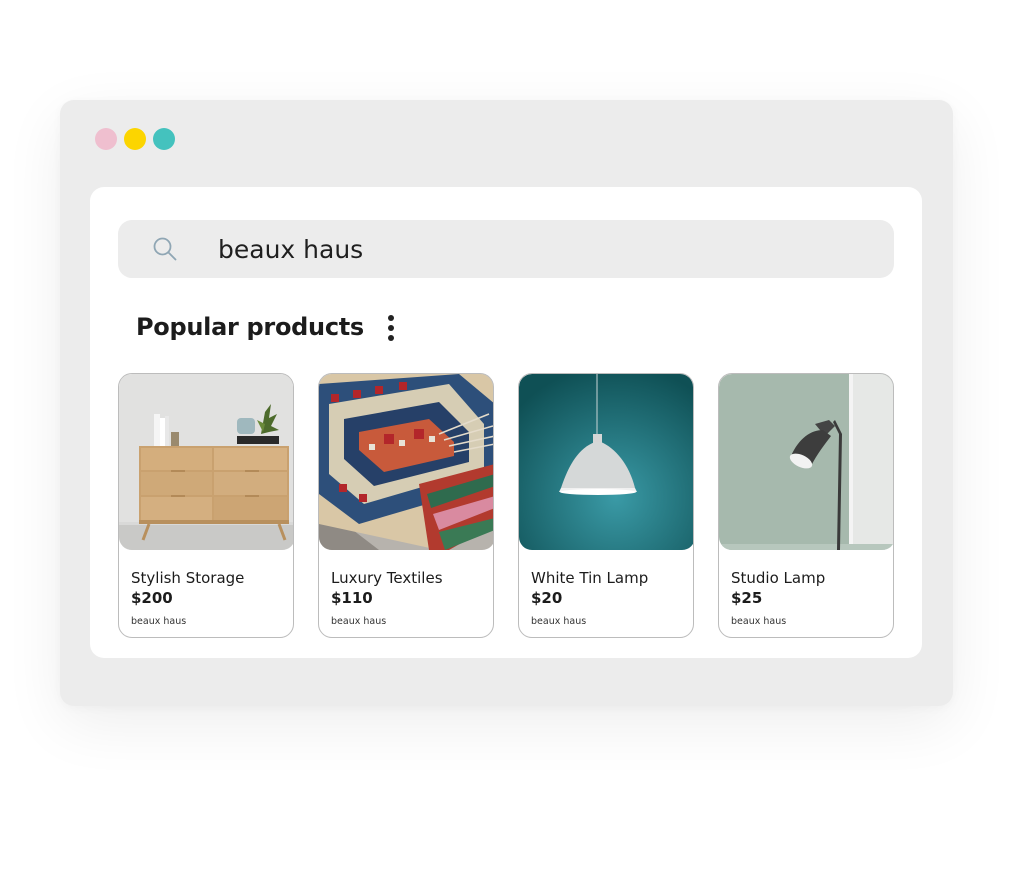 The image size is (1024, 883). Describe the element at coordinates (165, 249) in the screenshot. I see `search-icon` at that location.